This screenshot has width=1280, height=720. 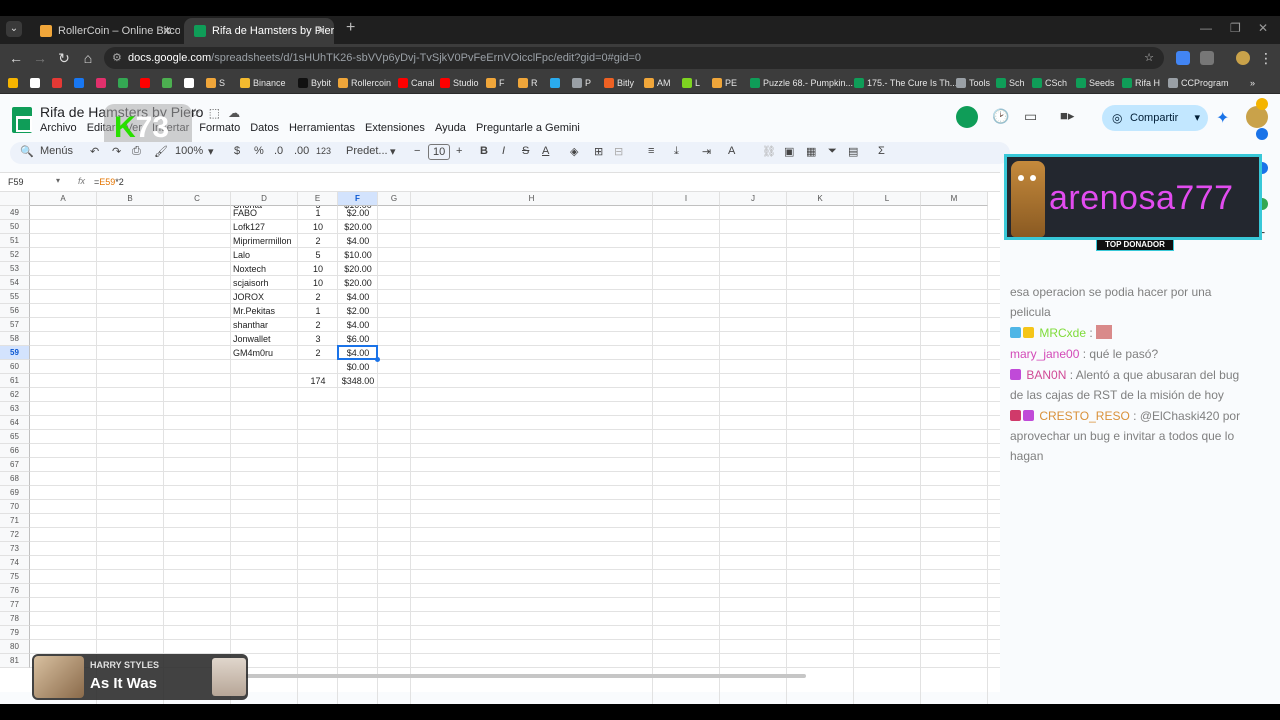 I want to click on cell-name: shanthar, so click(x=264, y=325).